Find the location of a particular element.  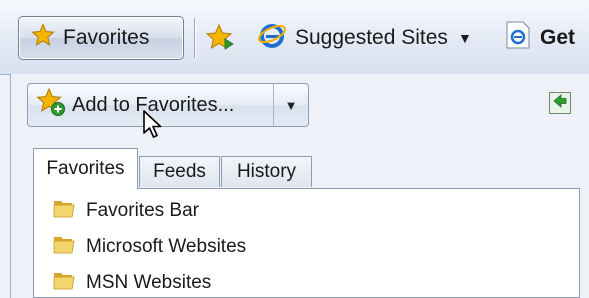

add-to-favorites-dropdown: ▼ is located at coordinates (291, 105).